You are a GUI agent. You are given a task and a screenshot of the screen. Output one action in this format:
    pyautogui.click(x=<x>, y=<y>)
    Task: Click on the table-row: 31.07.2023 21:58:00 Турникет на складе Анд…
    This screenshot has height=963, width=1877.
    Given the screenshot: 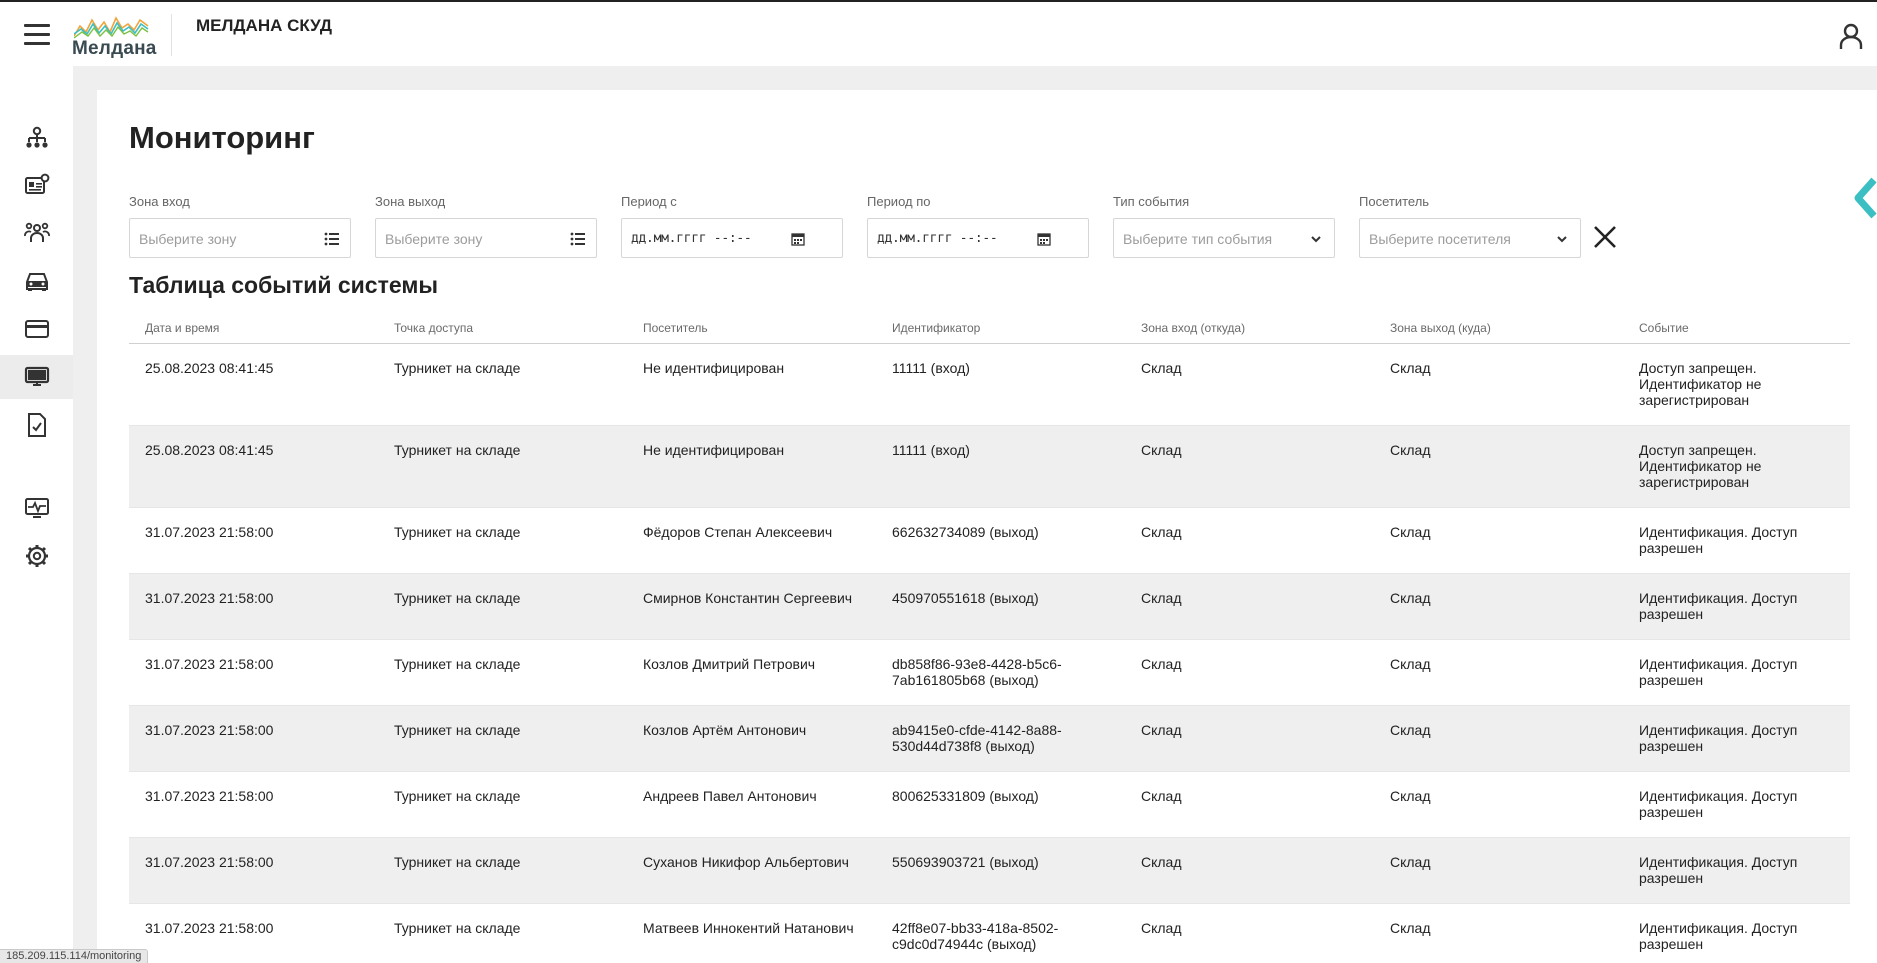 What is the action you would take?
    pyautogui.click(x=989, y=805)
    